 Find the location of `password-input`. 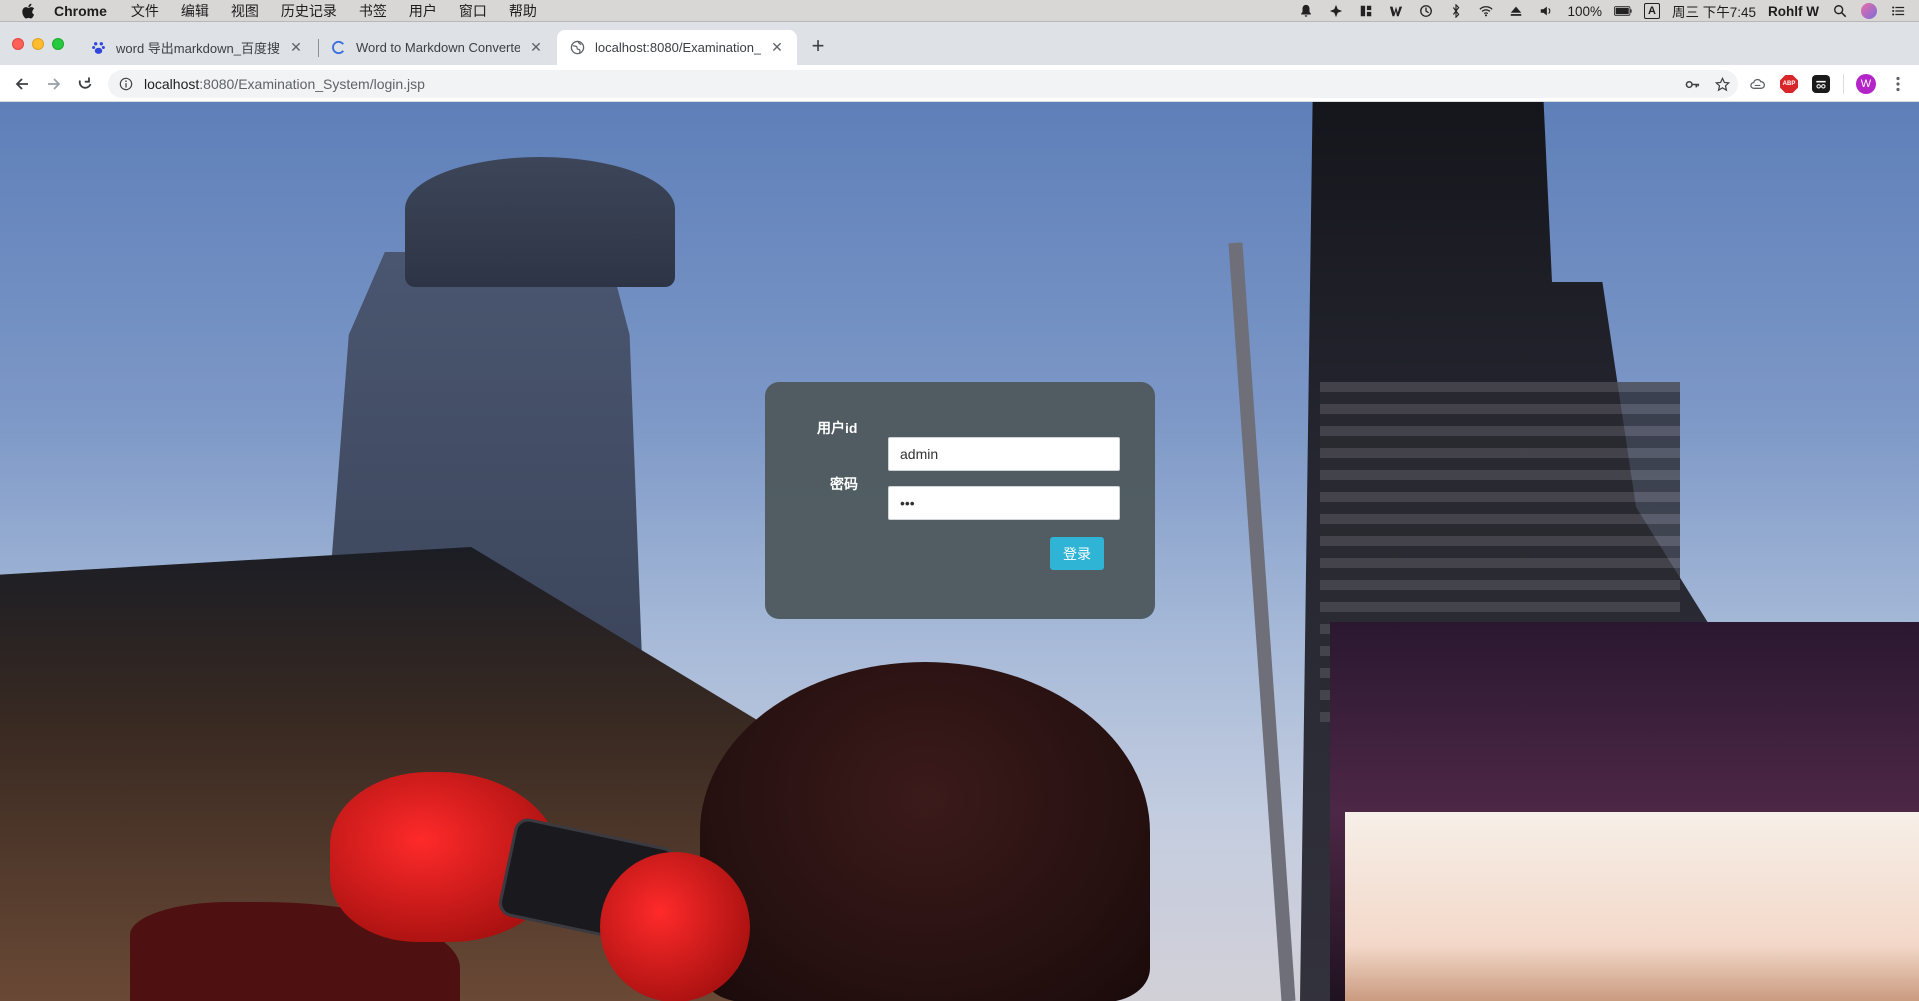

password-input is located at coordinates (1004, 503).